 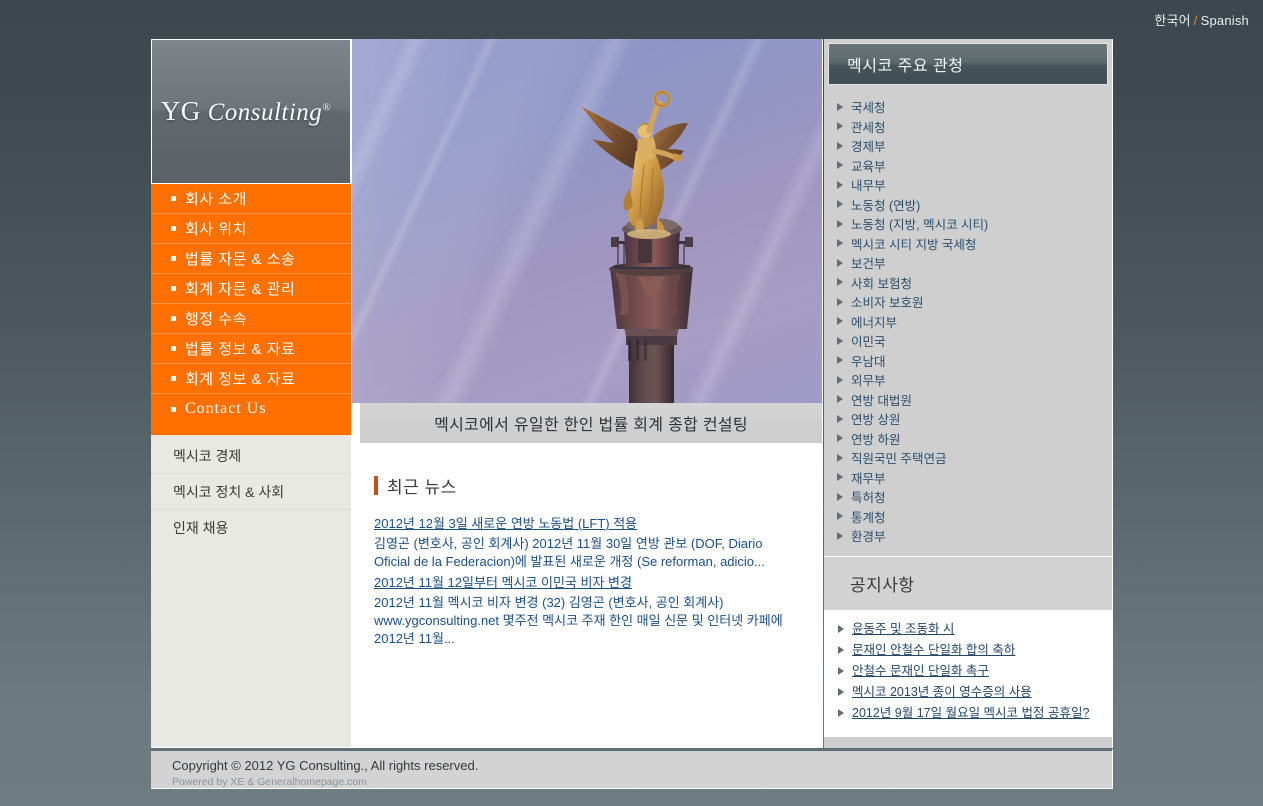 I want to click on nav-item-administrative-procedures: 행정 수속, so click(x=251, y=319).